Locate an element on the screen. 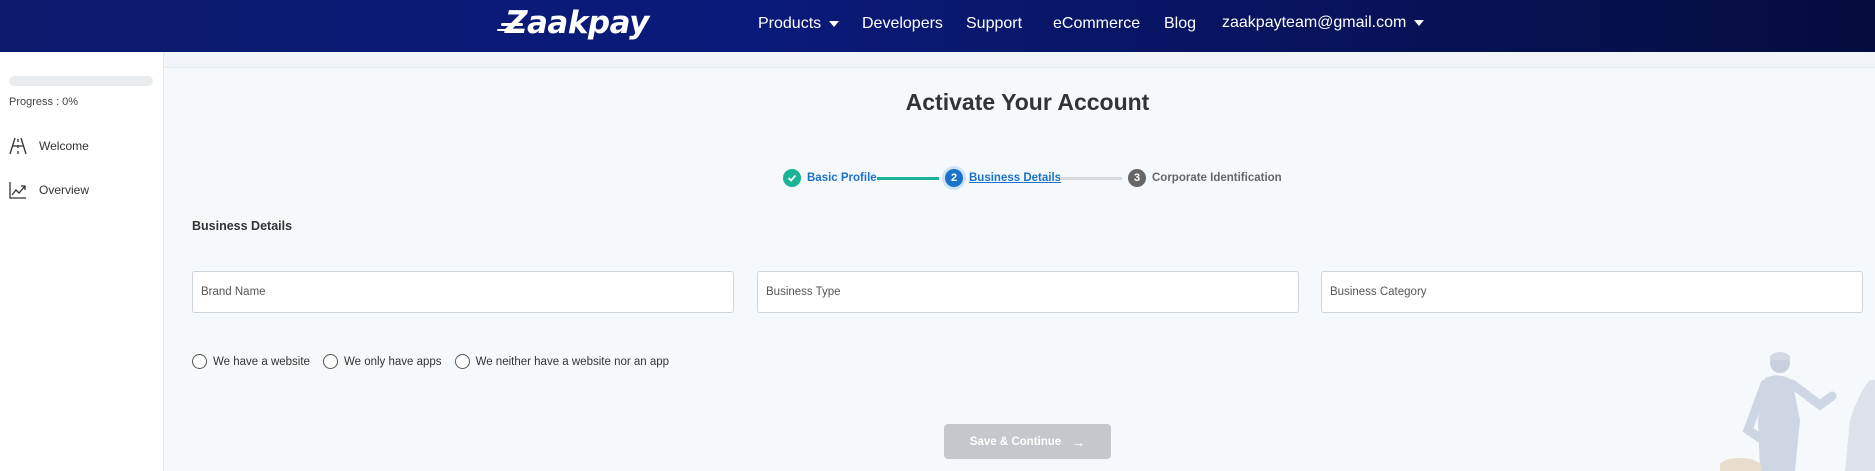  business-category-field is located at coordinates (1592, 292).